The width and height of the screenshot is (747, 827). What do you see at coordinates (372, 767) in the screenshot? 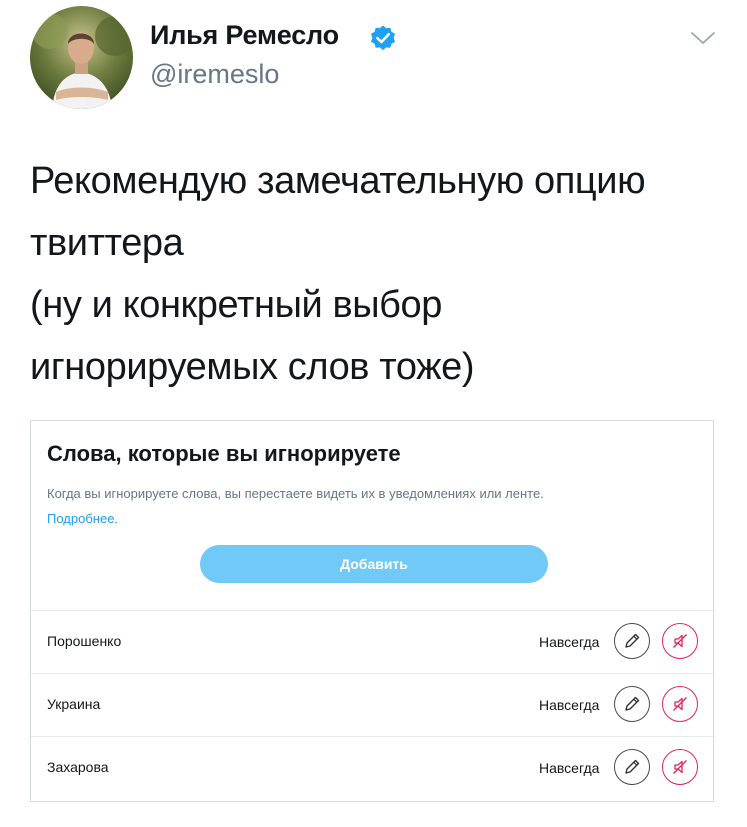
I see `muted-word-row: Захарова Навсегда` at bounding box center [372, 767].